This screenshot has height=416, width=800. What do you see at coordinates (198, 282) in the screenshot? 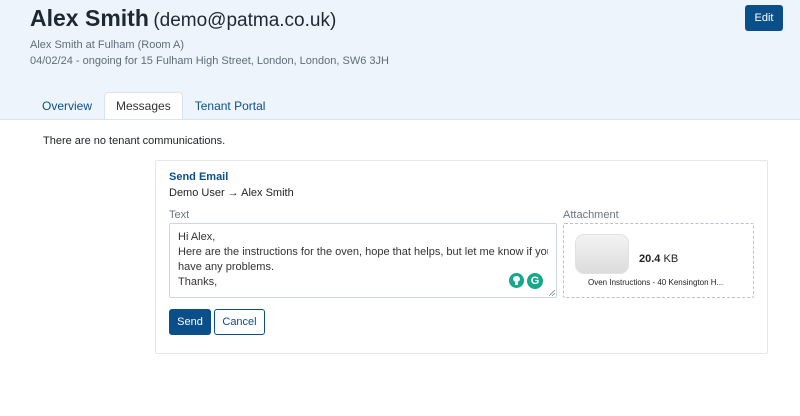
I see `email-body-line: Thanks,` at bounding box center [198, 282].